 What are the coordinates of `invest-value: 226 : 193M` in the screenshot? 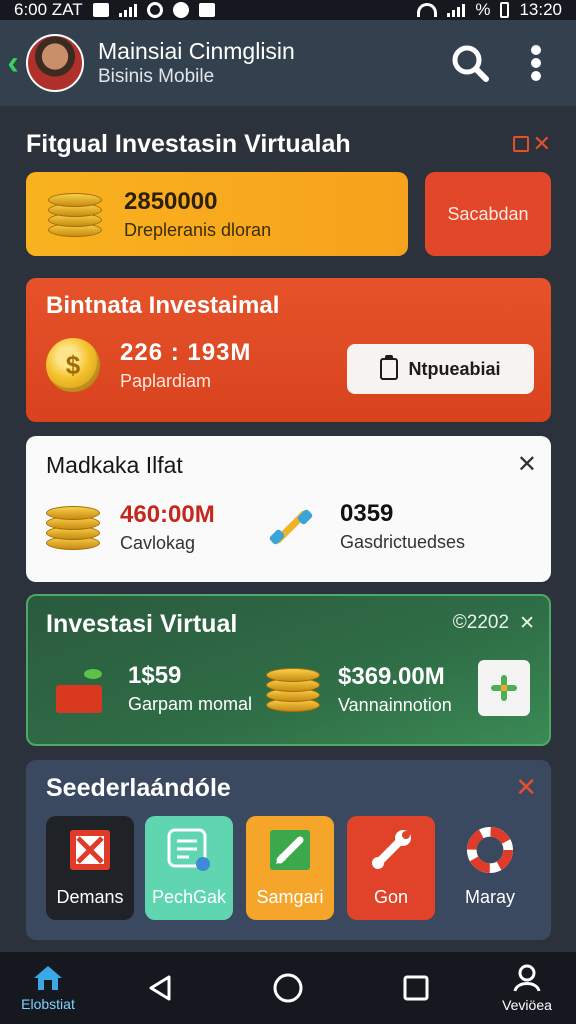 It's located at (186, 352).